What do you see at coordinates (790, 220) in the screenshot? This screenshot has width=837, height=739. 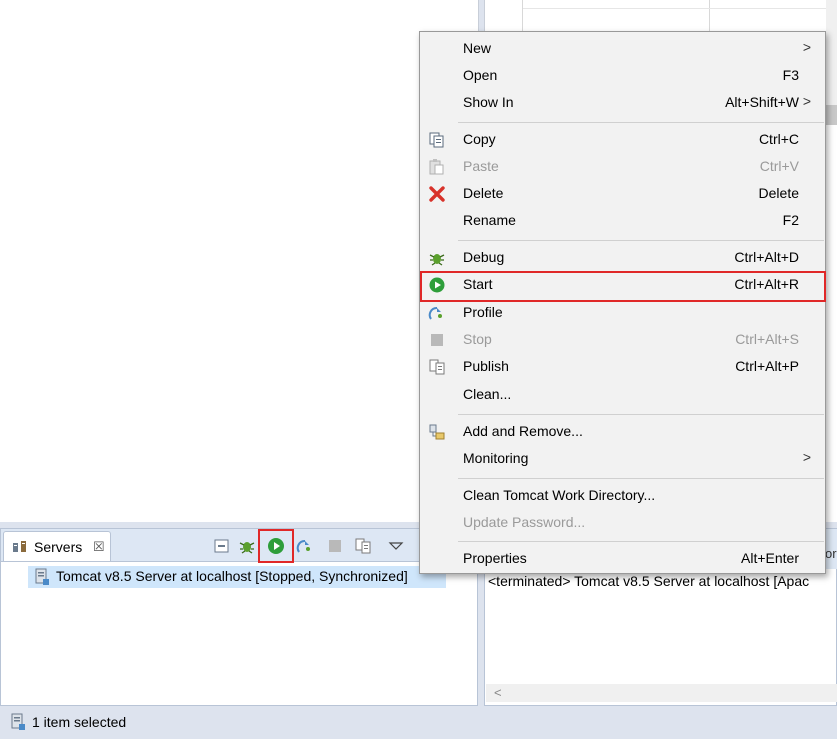 I see `menu-accelerator: F2` at bounding box center [790, 220].